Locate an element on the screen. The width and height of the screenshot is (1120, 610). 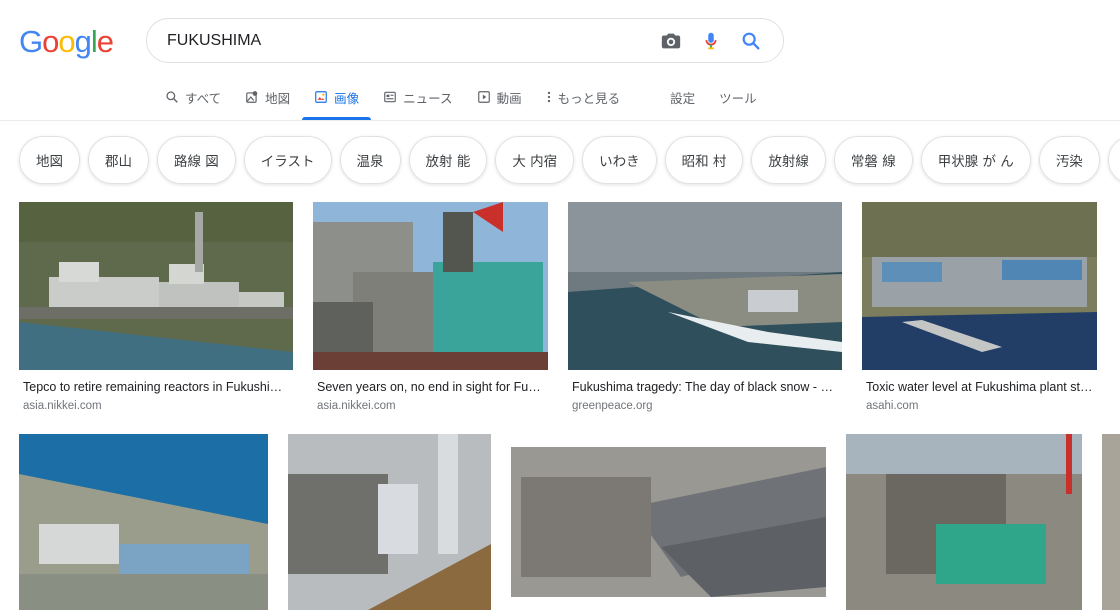
tab-maps-label: 地図 is located at coordinates (278, 98).